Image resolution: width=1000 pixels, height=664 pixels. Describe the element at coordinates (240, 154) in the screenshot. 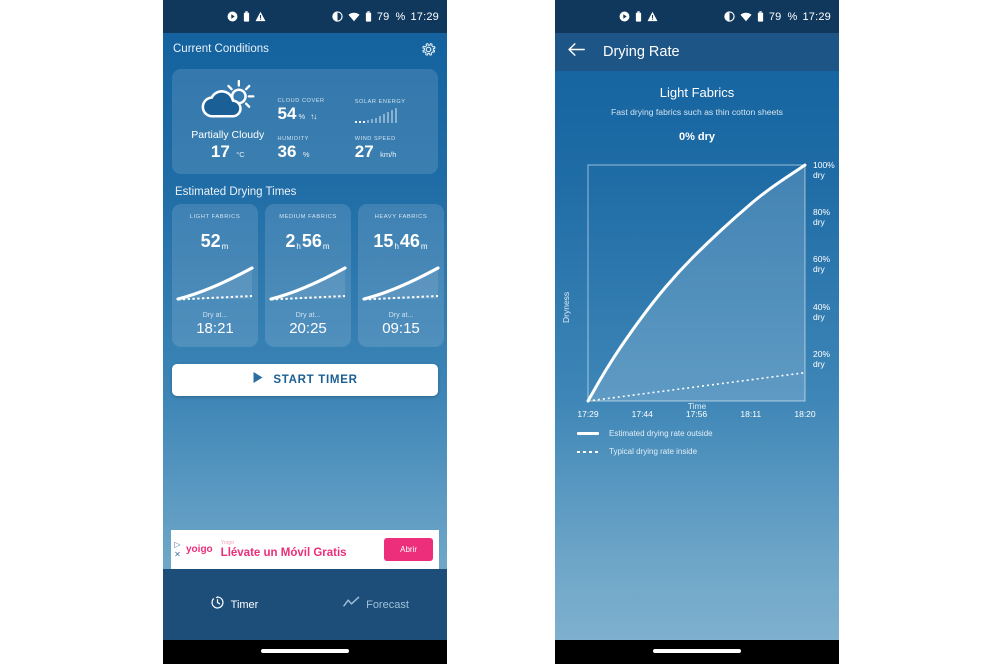

I see `temperature-unit: °C` at that location.